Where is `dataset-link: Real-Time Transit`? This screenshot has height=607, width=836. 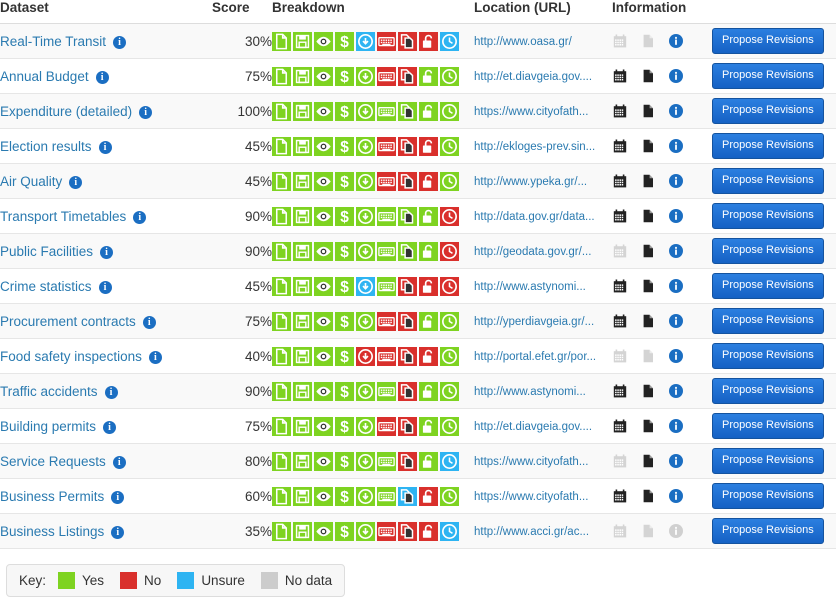
dataset-link: Real-Time Transit is located at coordinates (53, 41).